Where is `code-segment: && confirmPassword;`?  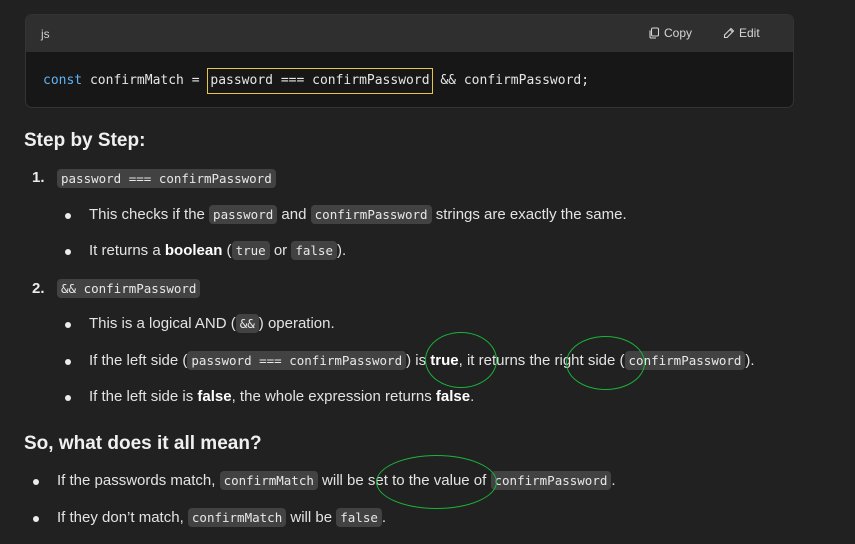 code-segment: && confirmPassword; is located at coordinates (511, 80).